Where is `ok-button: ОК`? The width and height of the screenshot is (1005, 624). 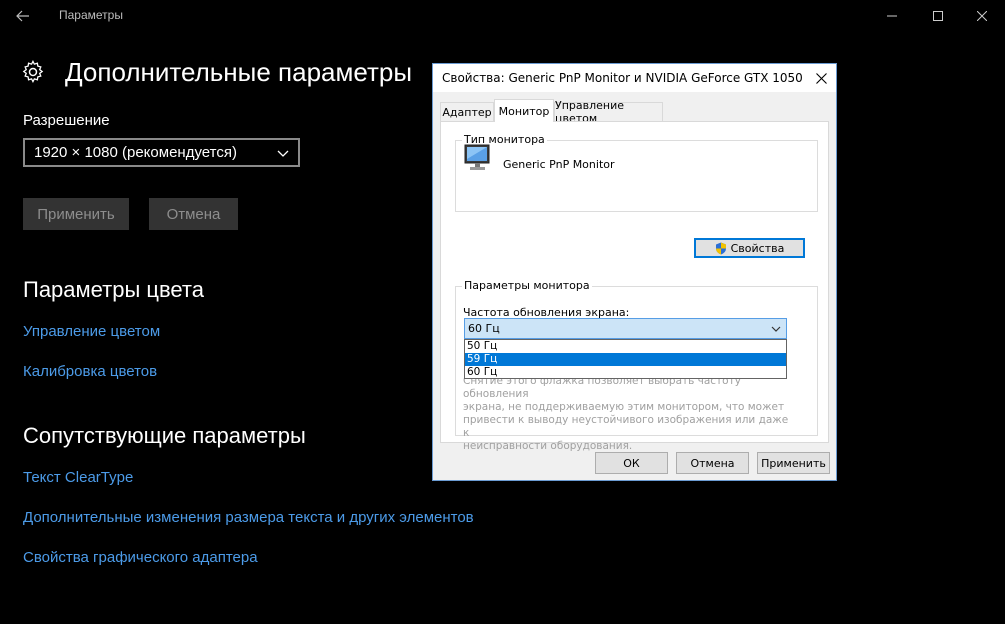
ok-button: ОК is located at coordinates (631, 463).